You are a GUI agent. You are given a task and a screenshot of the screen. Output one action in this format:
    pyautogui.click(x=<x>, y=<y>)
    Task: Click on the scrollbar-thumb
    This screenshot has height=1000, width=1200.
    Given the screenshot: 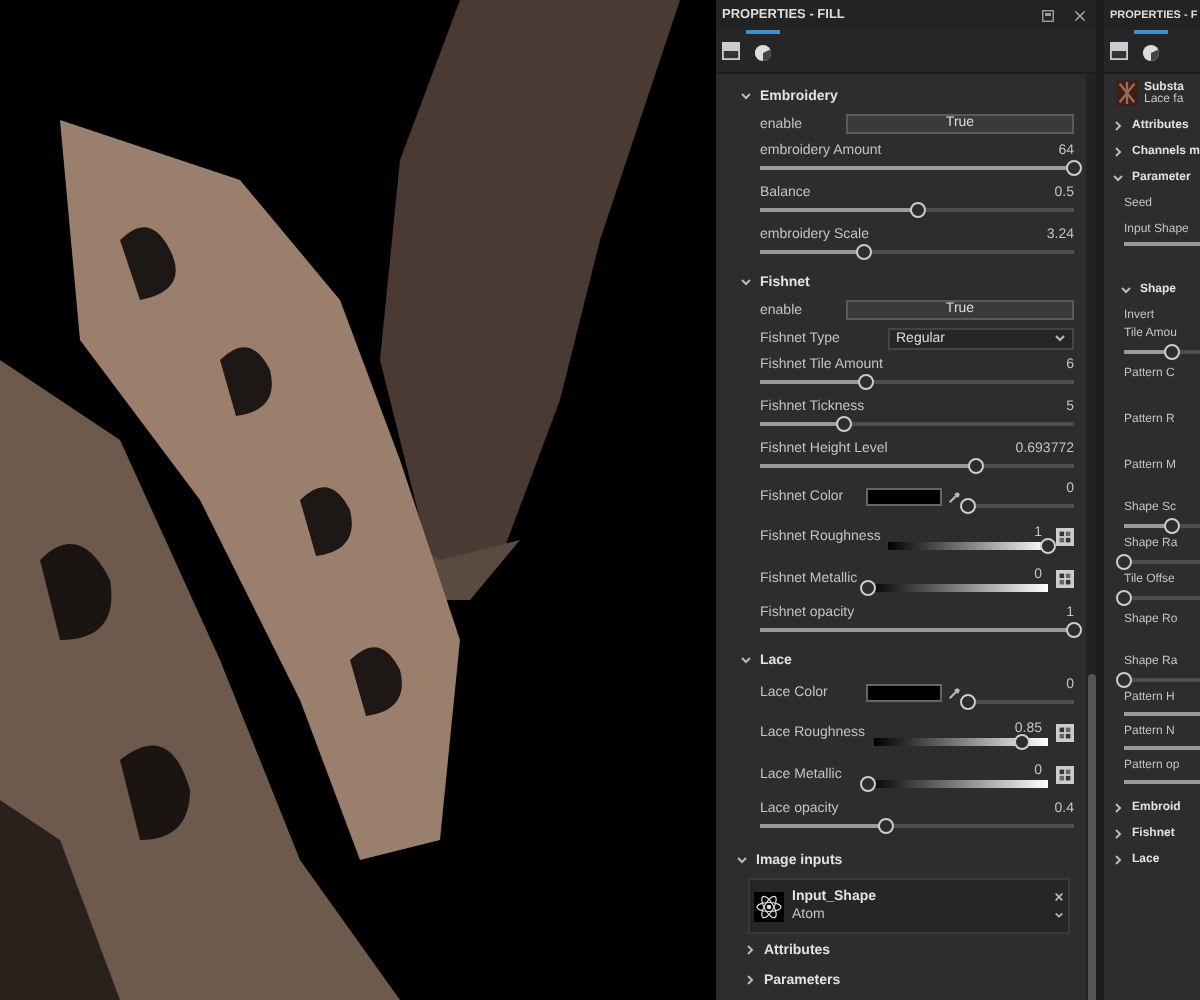 What is the action you would take?
    pyautogui.click(x=1091, y=837)
    